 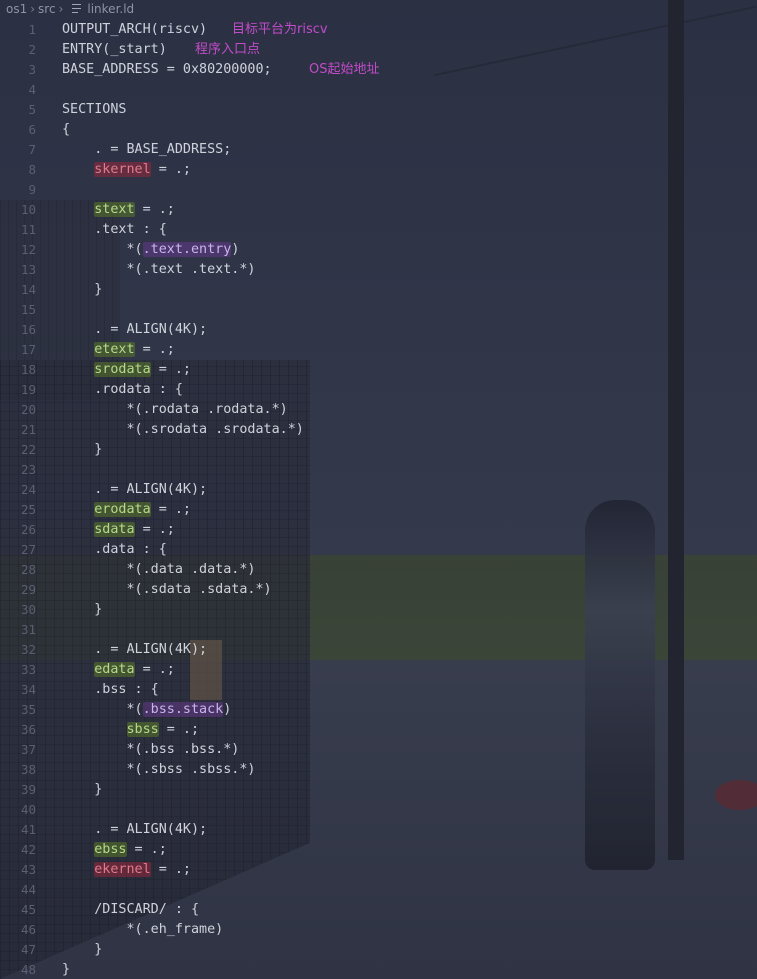 I want to click on code-line: 48}, so click(x=378, y=969).